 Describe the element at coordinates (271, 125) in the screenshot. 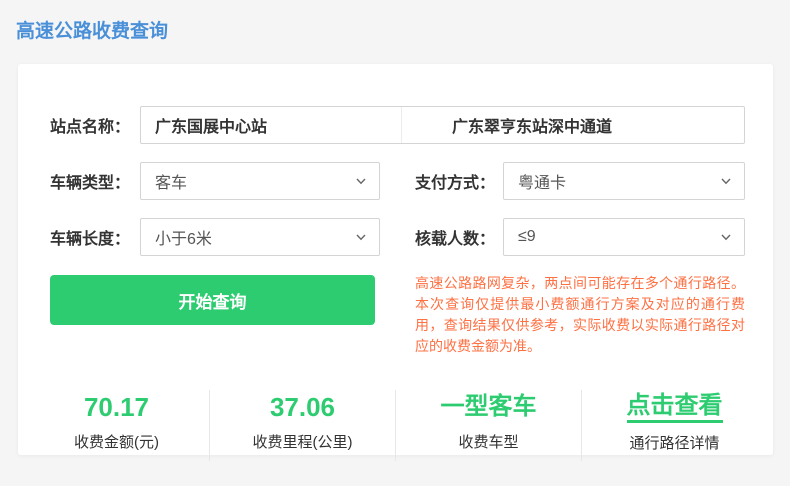

I see `start-station-input` at that location.